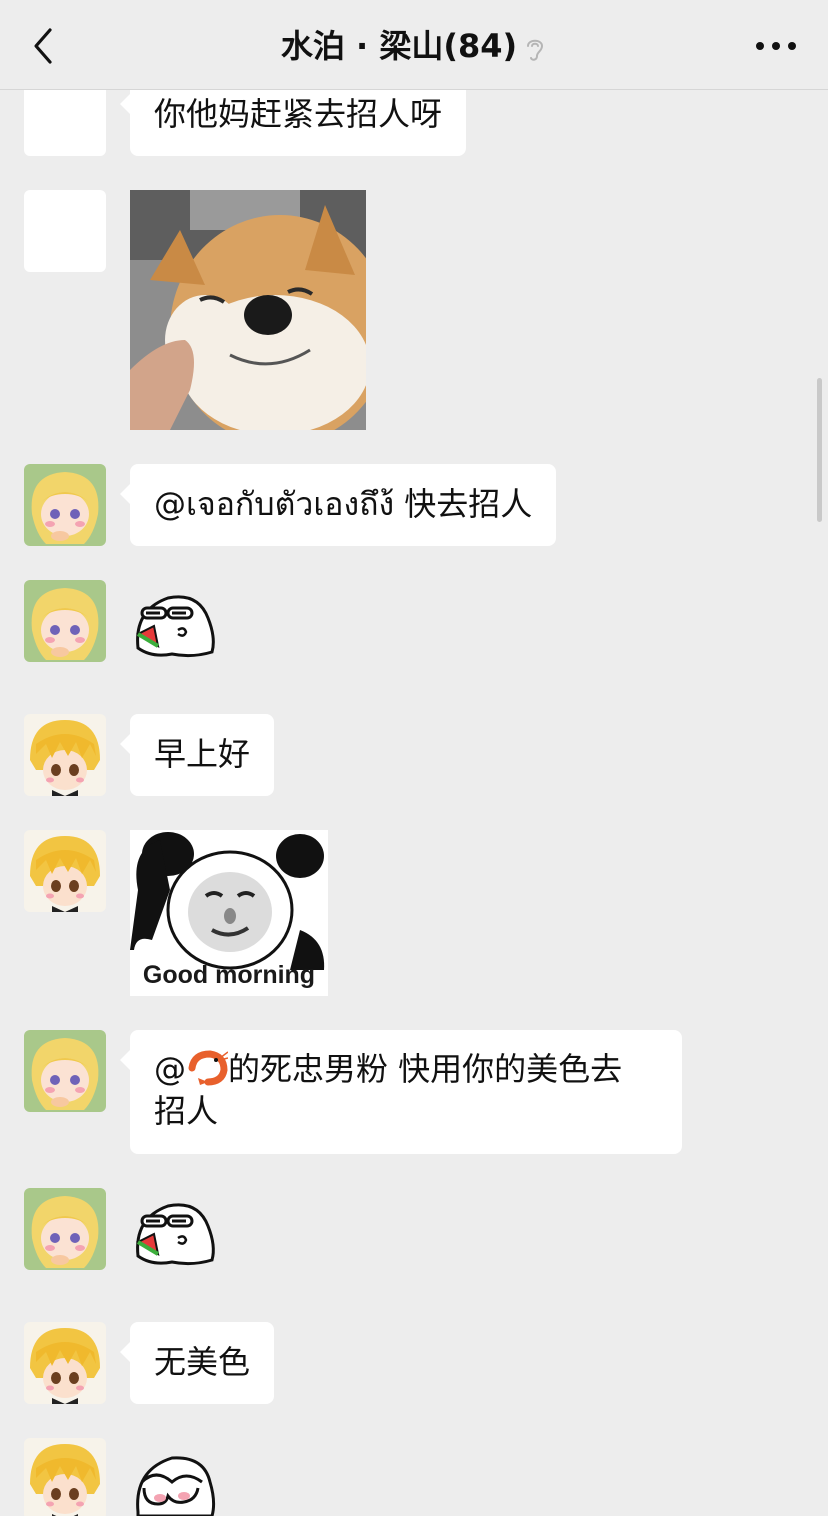 This screenshot has height=1516, width=828. What do you see at coordinates (819, 450) in the screenshot?
I see `scrollbar` at bounding box center [819, 450].